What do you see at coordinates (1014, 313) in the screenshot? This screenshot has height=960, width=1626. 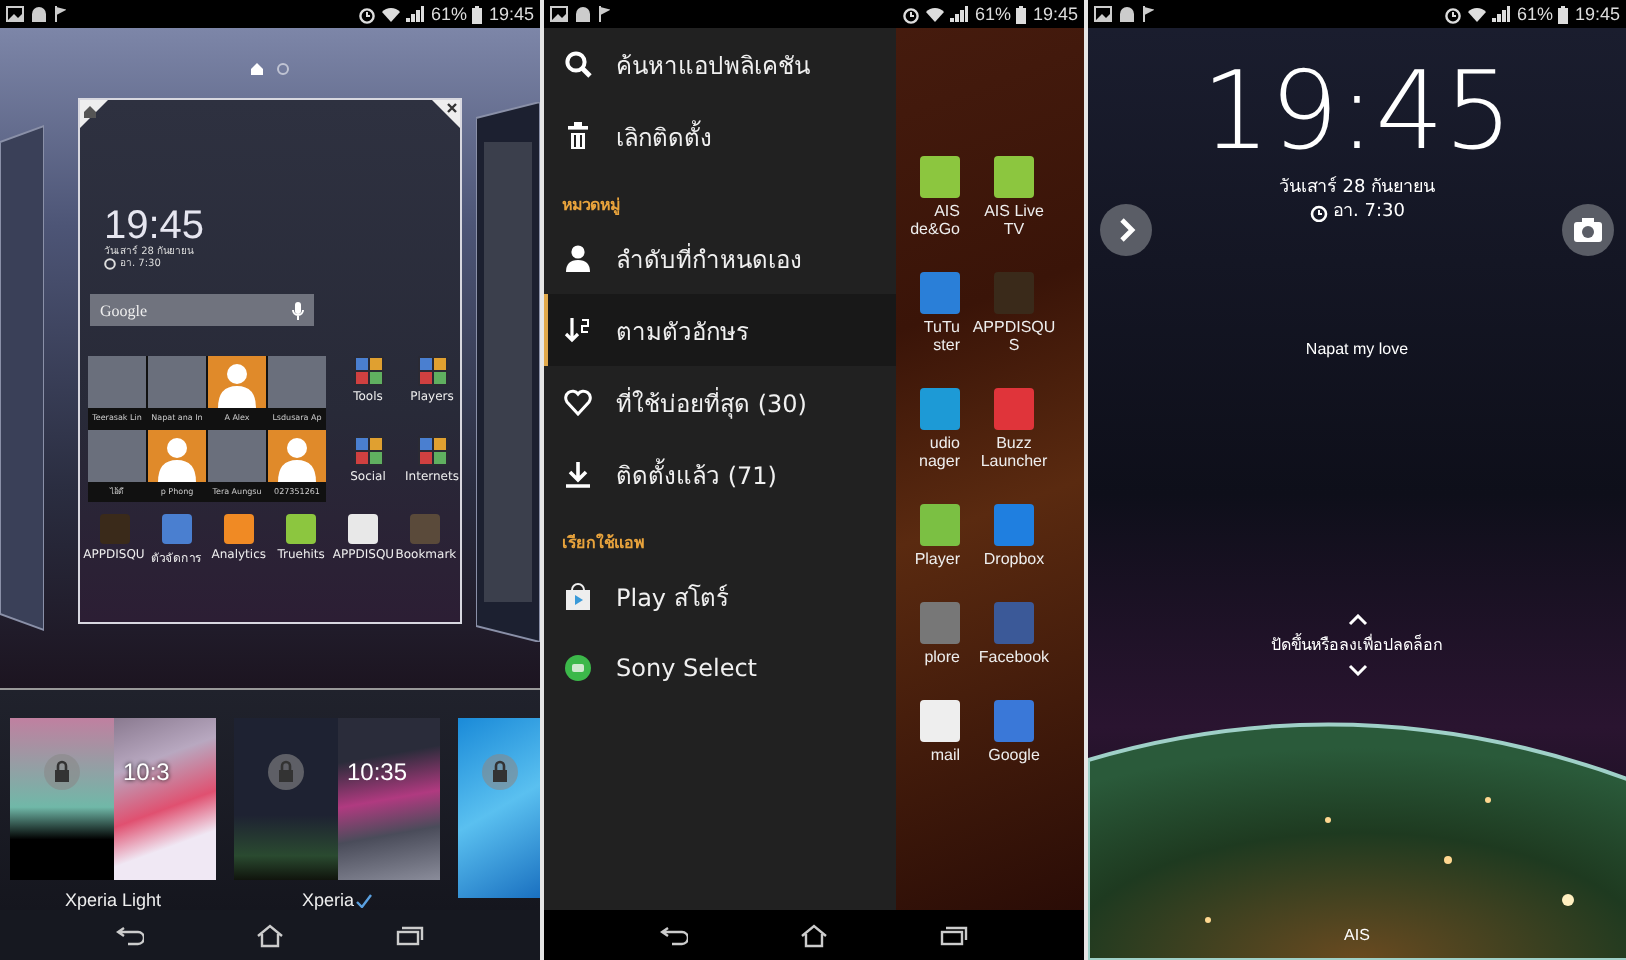 I see `app-shortcut: APPDISQU S` at bounding box center [1014, 313].